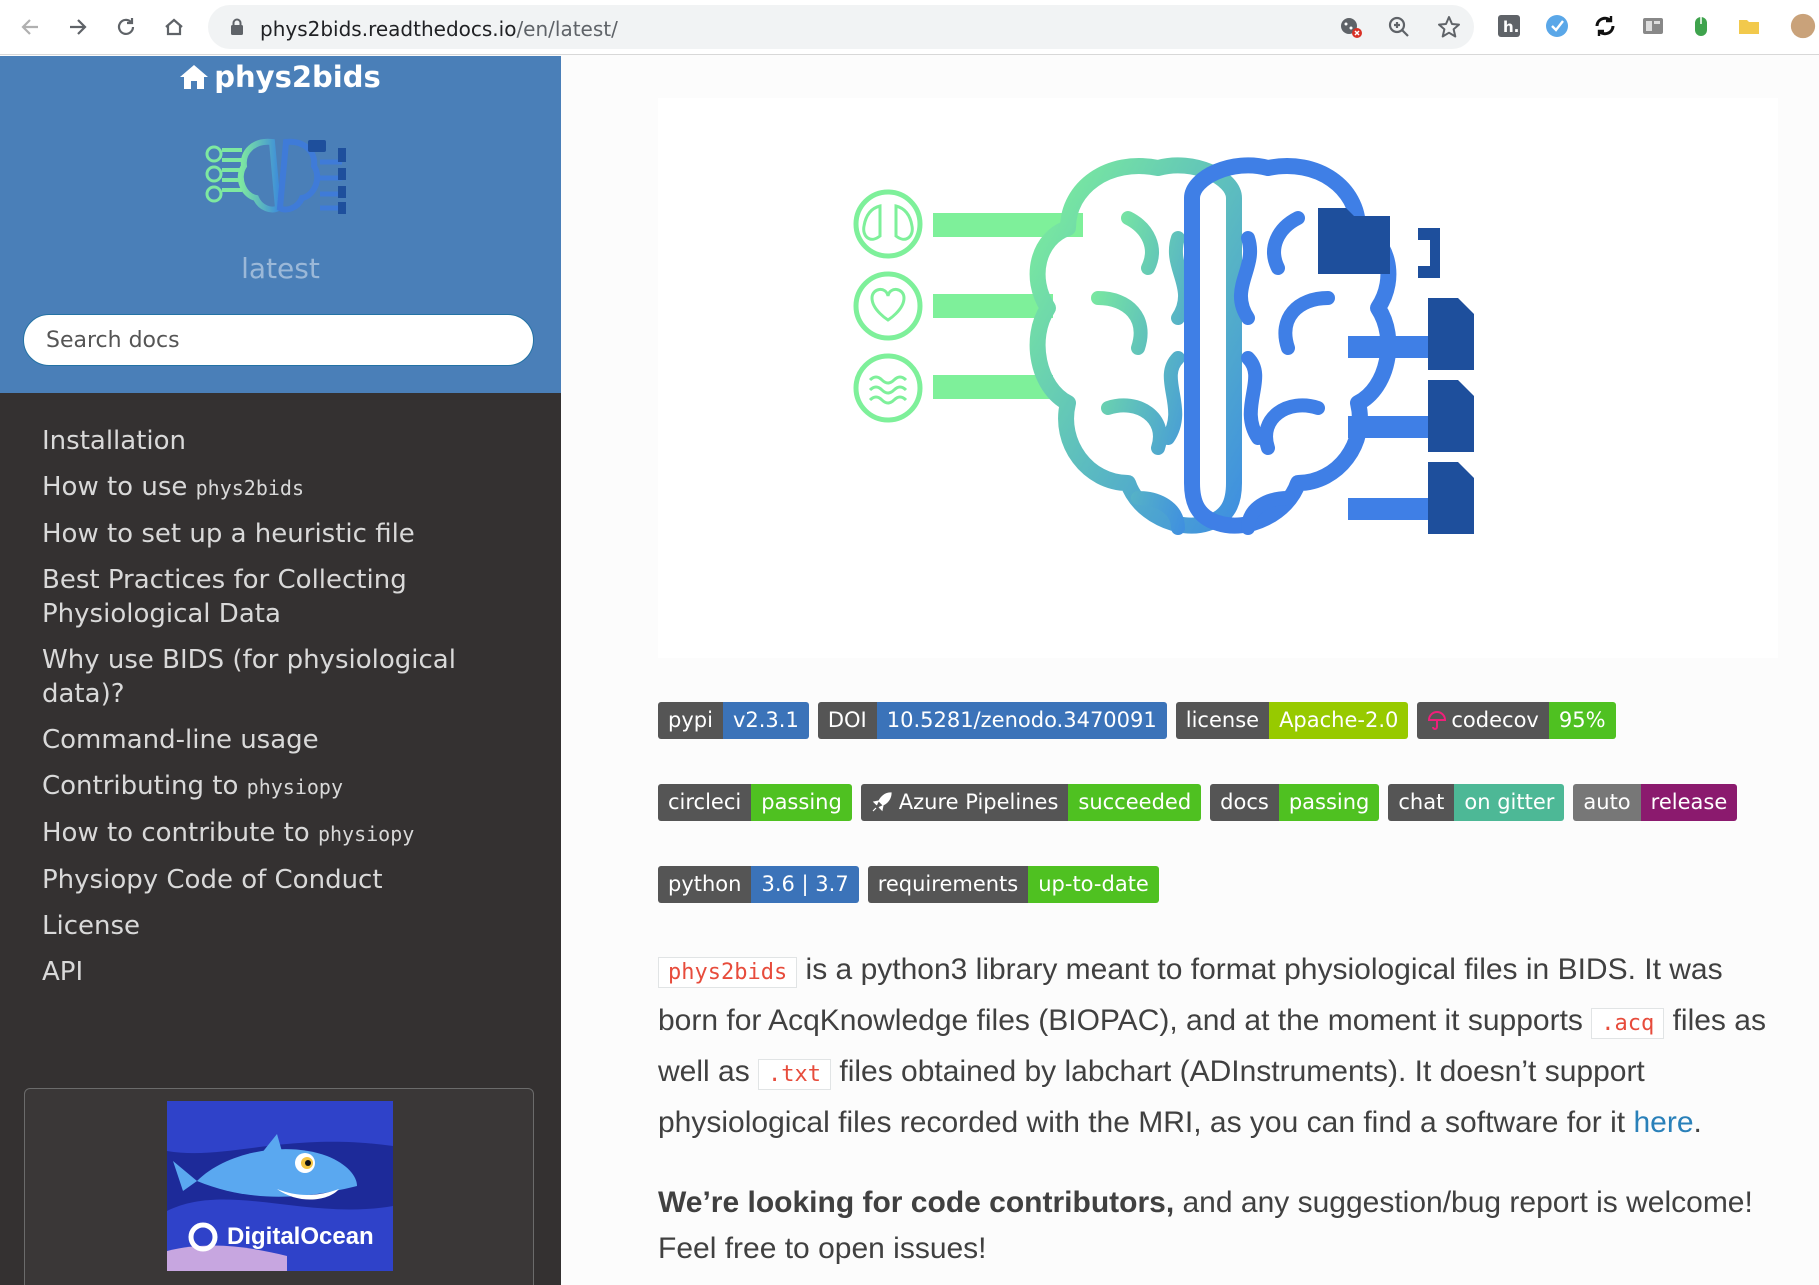  I want to click on azure-pipelines-badge: Azure Pipelines succeeded, so click(1031, 802).